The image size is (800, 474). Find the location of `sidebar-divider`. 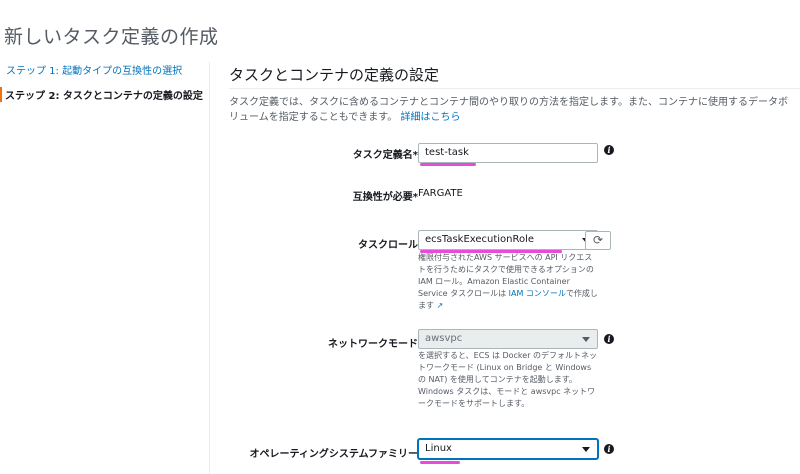

sidebar-divider is located at coordinates (209, 268).